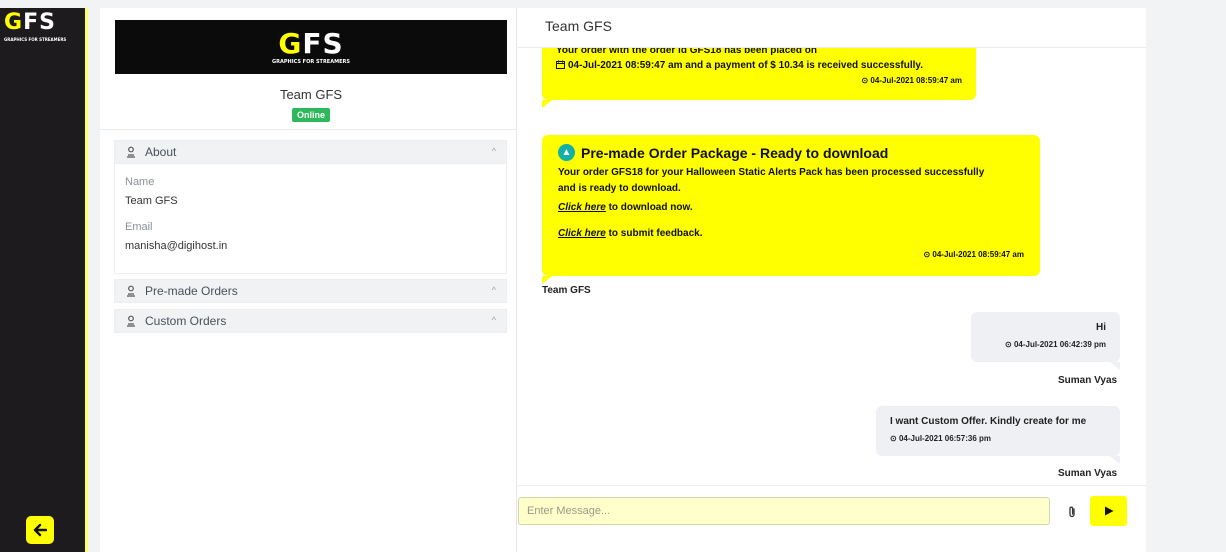  I want to click on field-label-email: Email, so click(139, 227).